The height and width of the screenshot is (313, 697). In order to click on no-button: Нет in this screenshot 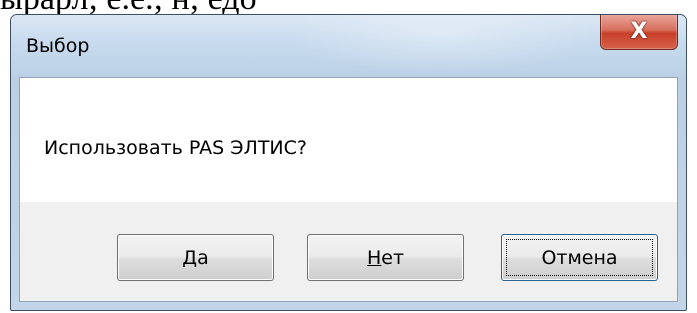, I will do `click(385, 257)`.